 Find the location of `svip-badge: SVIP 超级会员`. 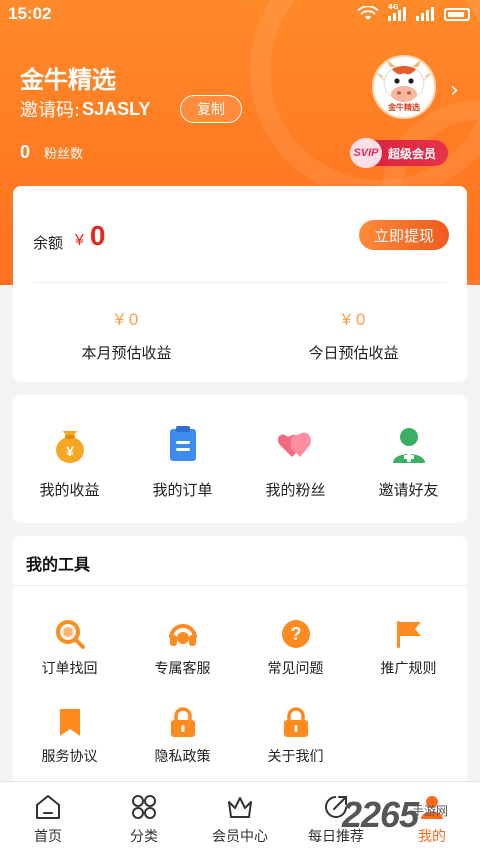

svip-badge: SVIP 超级会员 is located at coordinates (399, 153).